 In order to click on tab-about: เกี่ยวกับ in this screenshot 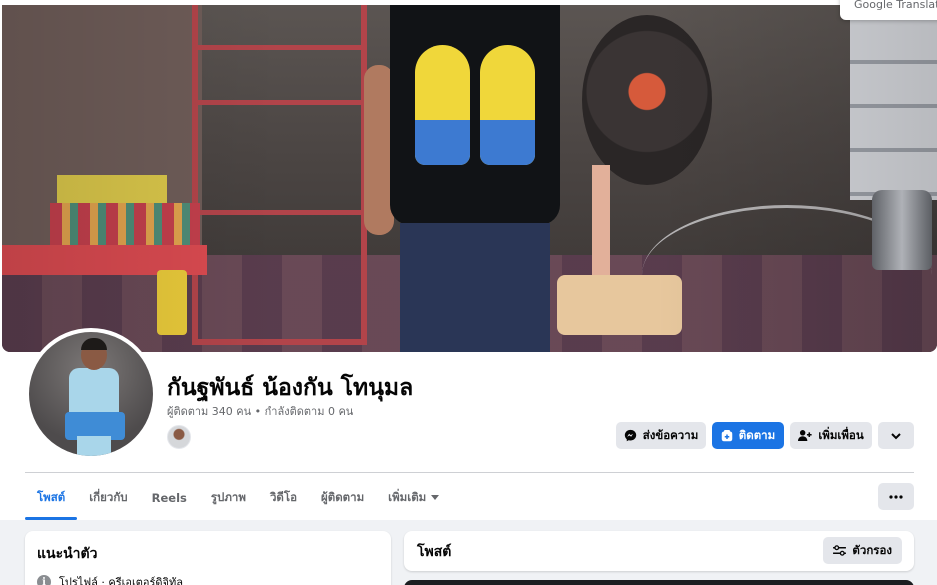, I will do `click(108, 497)`.